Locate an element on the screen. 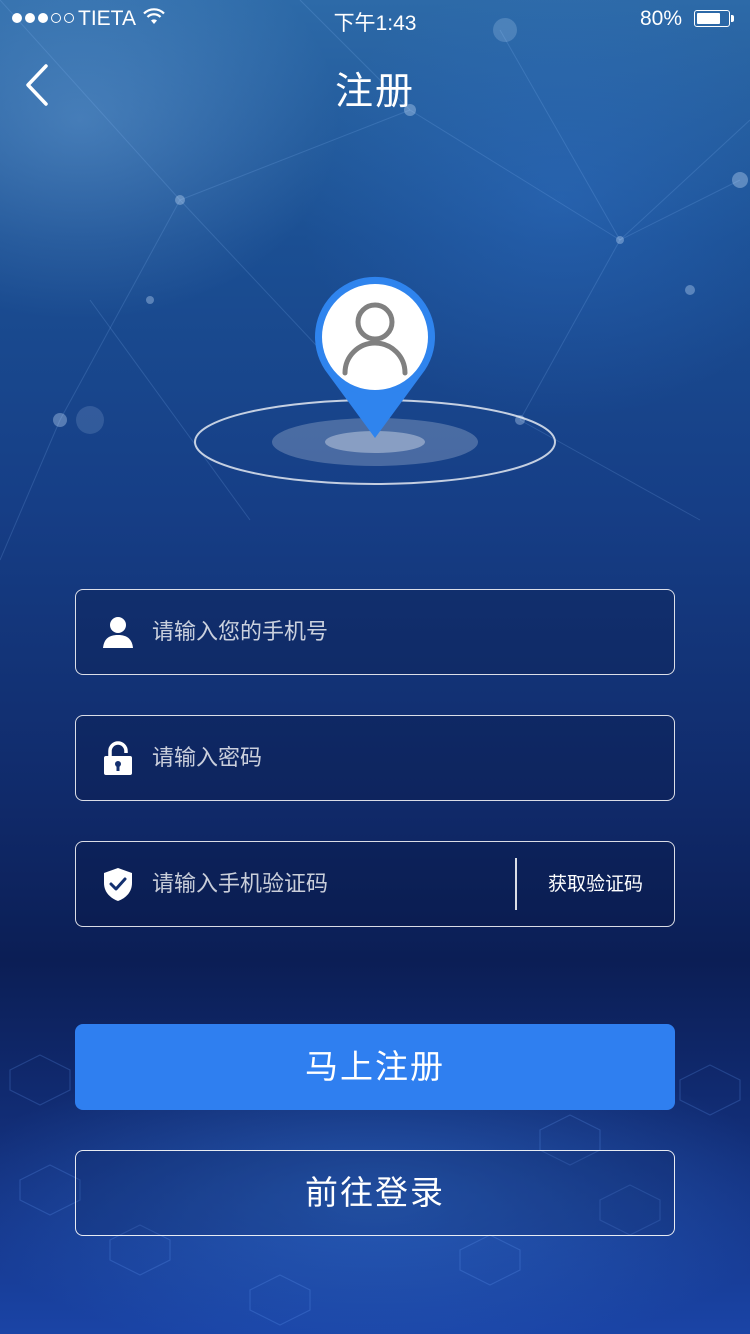 This screenshot has height=1334, width=750. phone-input is located at coordinates (362, 632).